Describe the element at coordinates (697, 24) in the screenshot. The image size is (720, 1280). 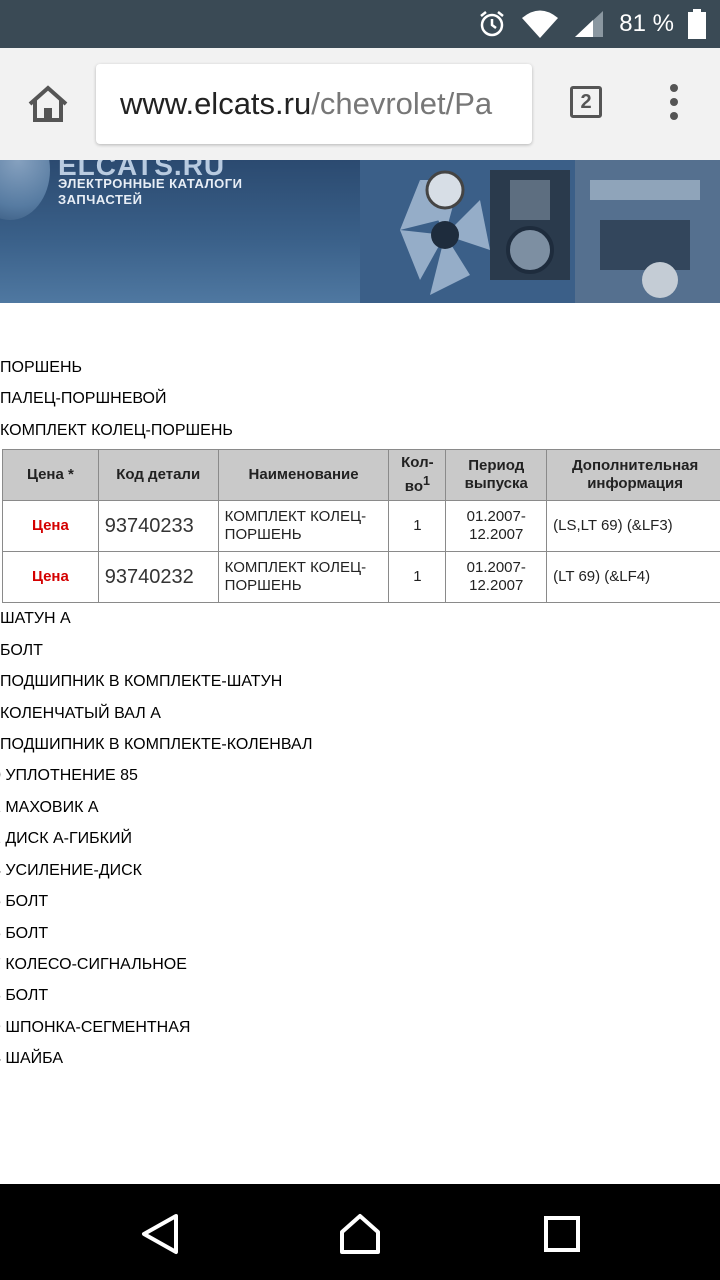
I see `battery-icon` at that location.